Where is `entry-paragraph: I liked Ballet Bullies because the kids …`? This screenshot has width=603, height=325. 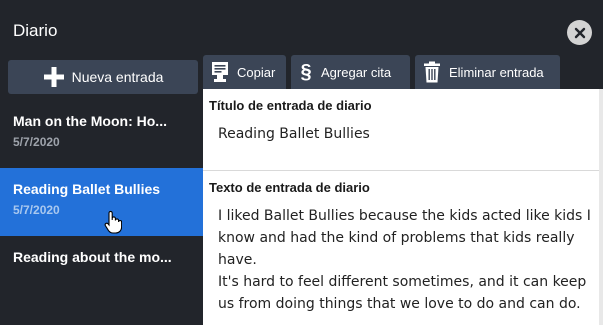
entry-paragraph: I liked Ballet Bullies because the kids … is located at coordinates (404, 238).